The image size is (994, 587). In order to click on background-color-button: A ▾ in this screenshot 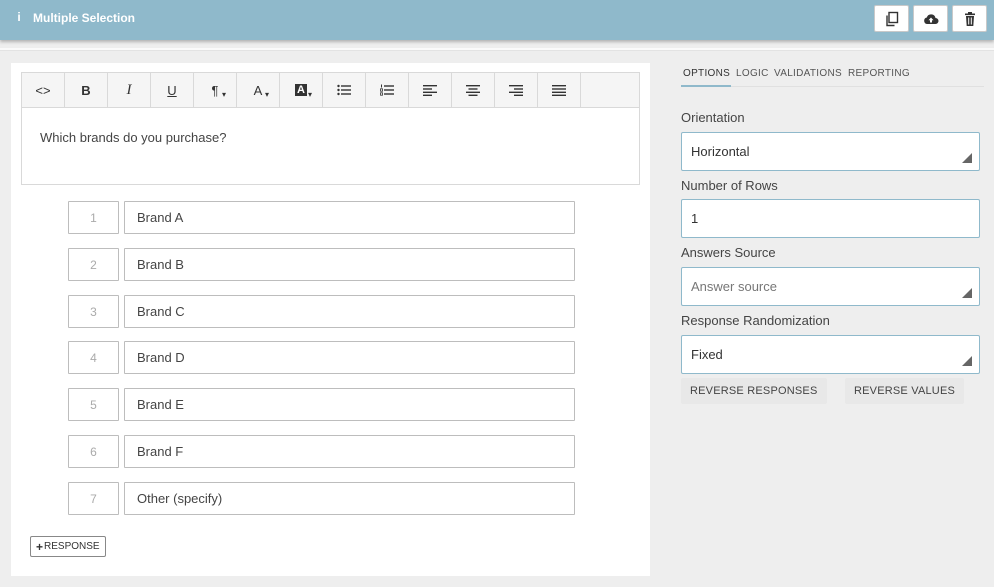, I will do `click(301, 90)`.